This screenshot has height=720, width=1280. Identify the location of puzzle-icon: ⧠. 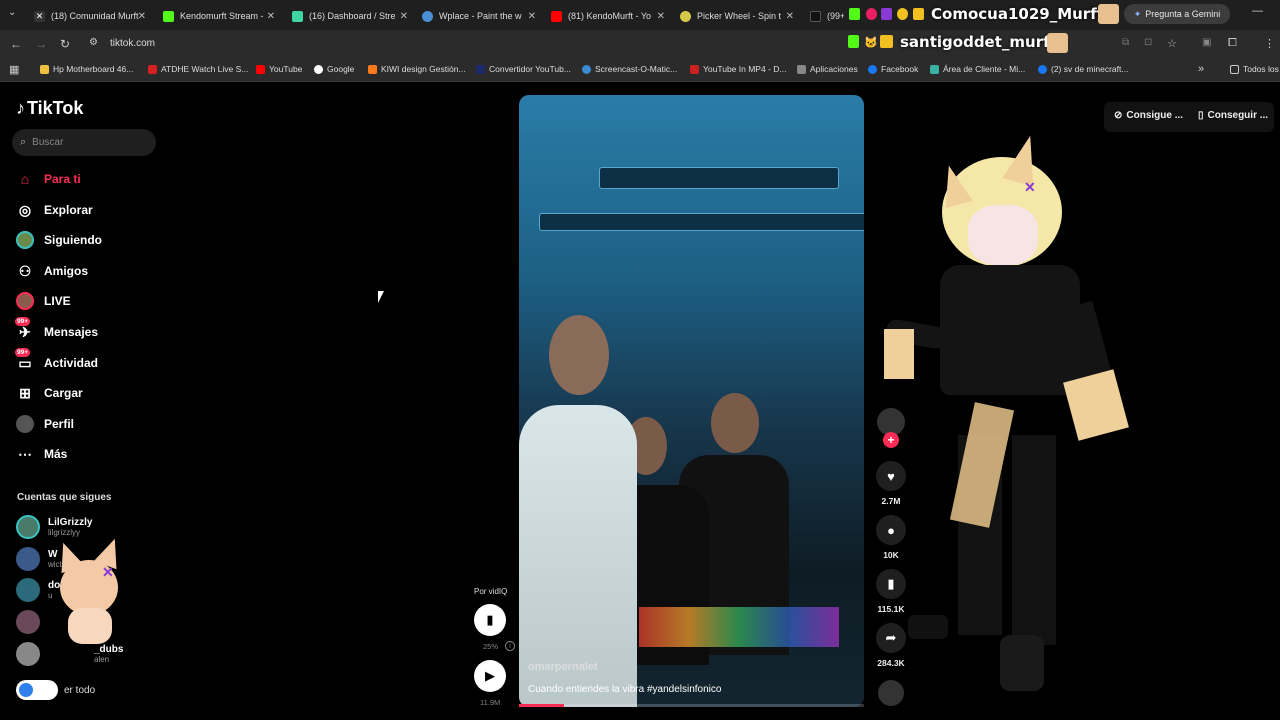
(1232, 43).